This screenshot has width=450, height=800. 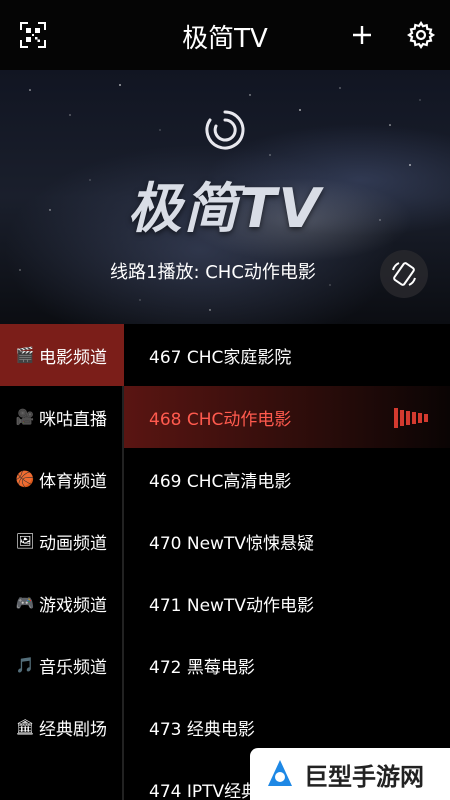 What do you see at coordinates (73, 481) in the screenshot?
I see `category-label: 体育频道` at bounding box center [73, 481].